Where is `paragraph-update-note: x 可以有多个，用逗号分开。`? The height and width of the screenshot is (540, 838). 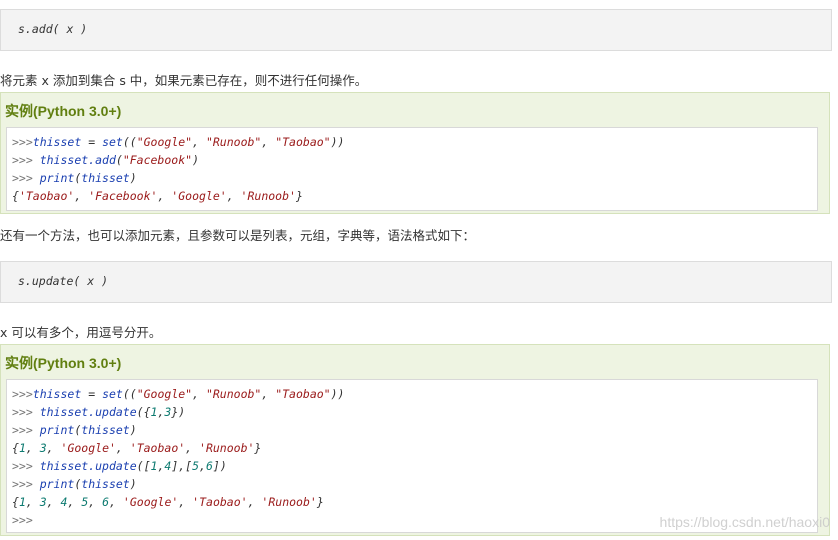
paragraph-update-note: x 可以有多个，用逗号分开。 is located at coordinates (81, 332).